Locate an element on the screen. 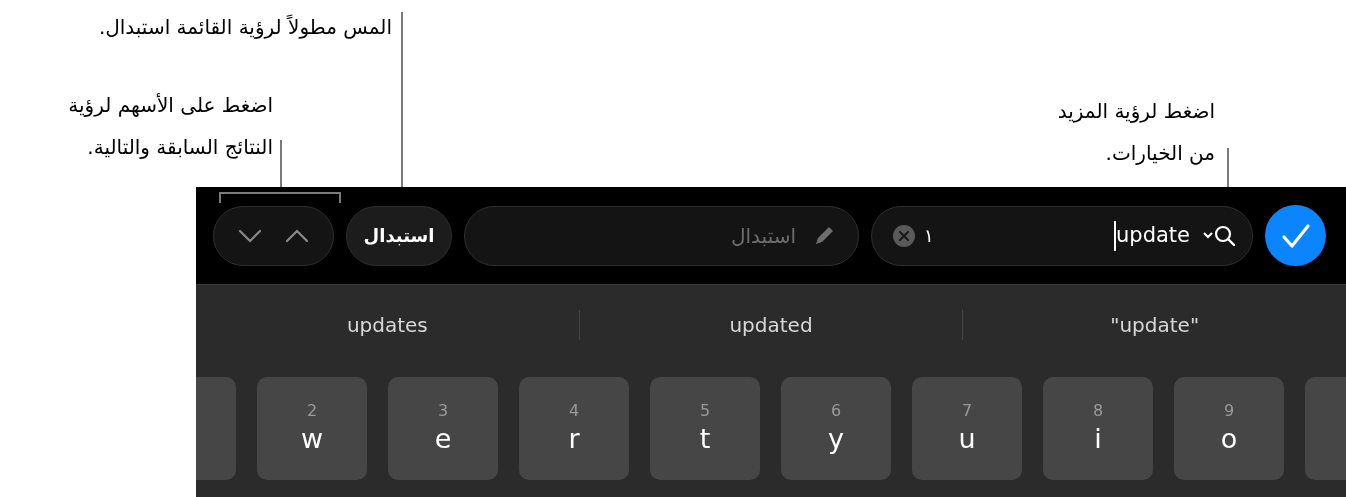 Image resolution: width=1346 pixels, height=497 pixels. callout-text: المس مطولاً لرؤية القائمة استبدال. is located at coordinates (245, 27).